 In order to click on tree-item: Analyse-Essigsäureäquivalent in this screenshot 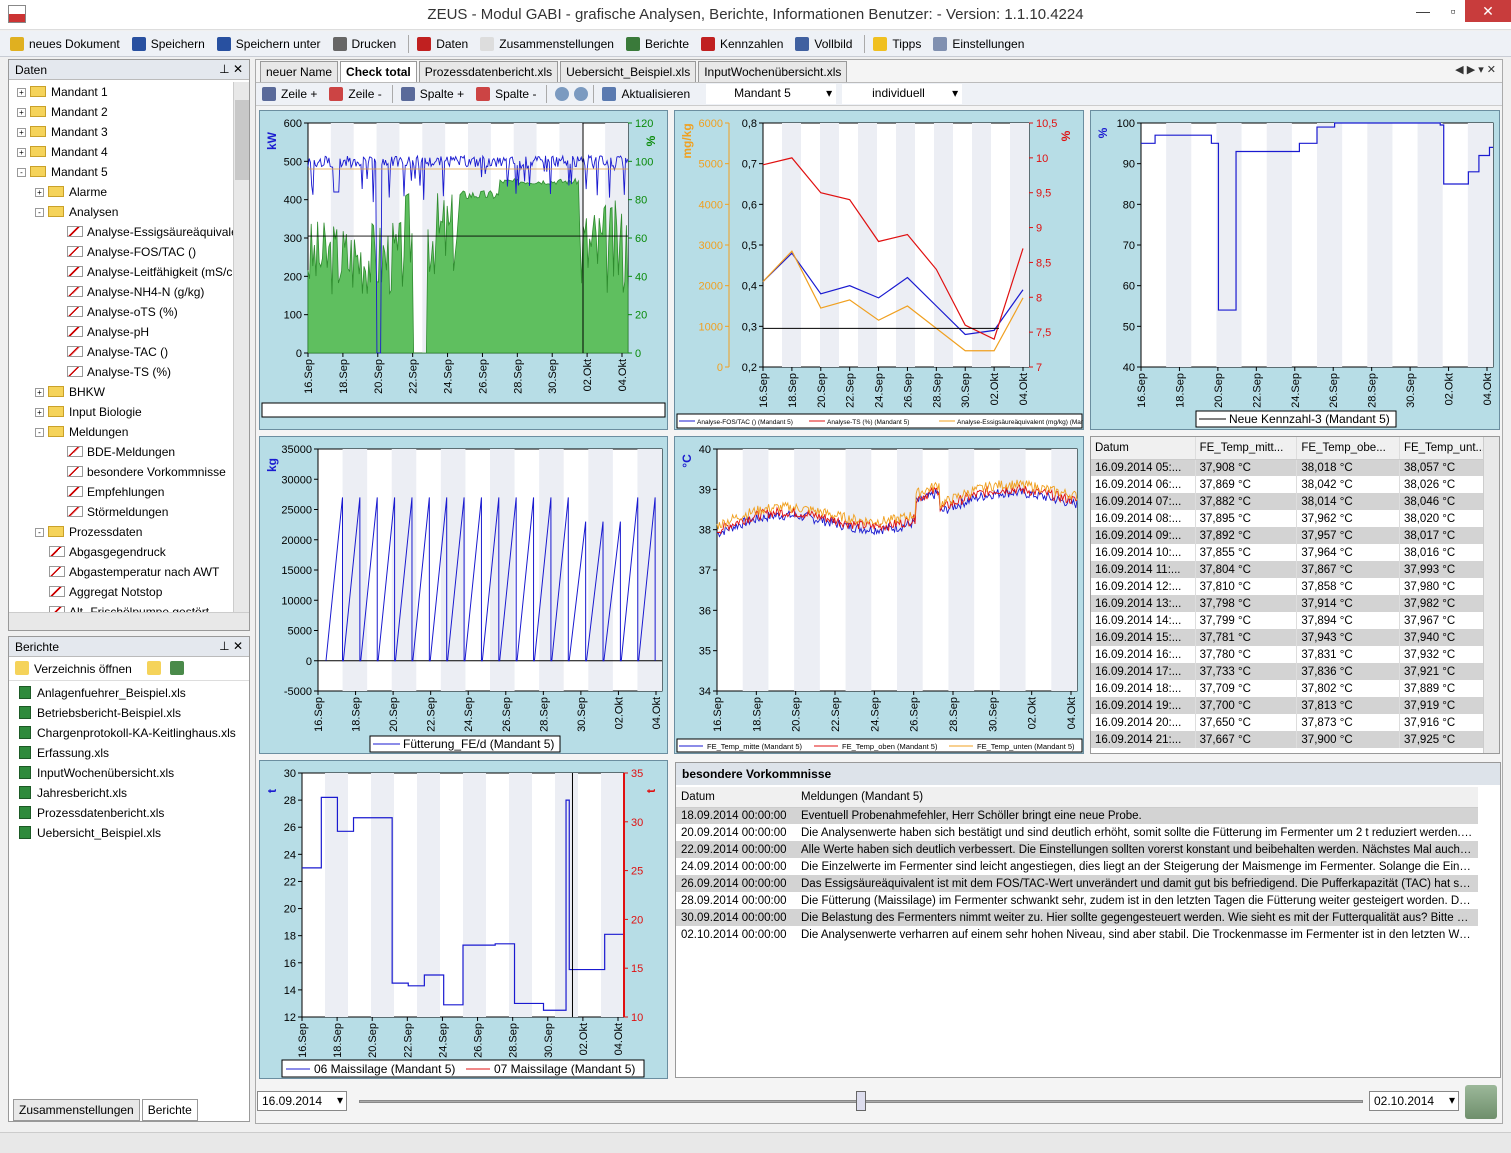, I will do `click(124, 232)`.